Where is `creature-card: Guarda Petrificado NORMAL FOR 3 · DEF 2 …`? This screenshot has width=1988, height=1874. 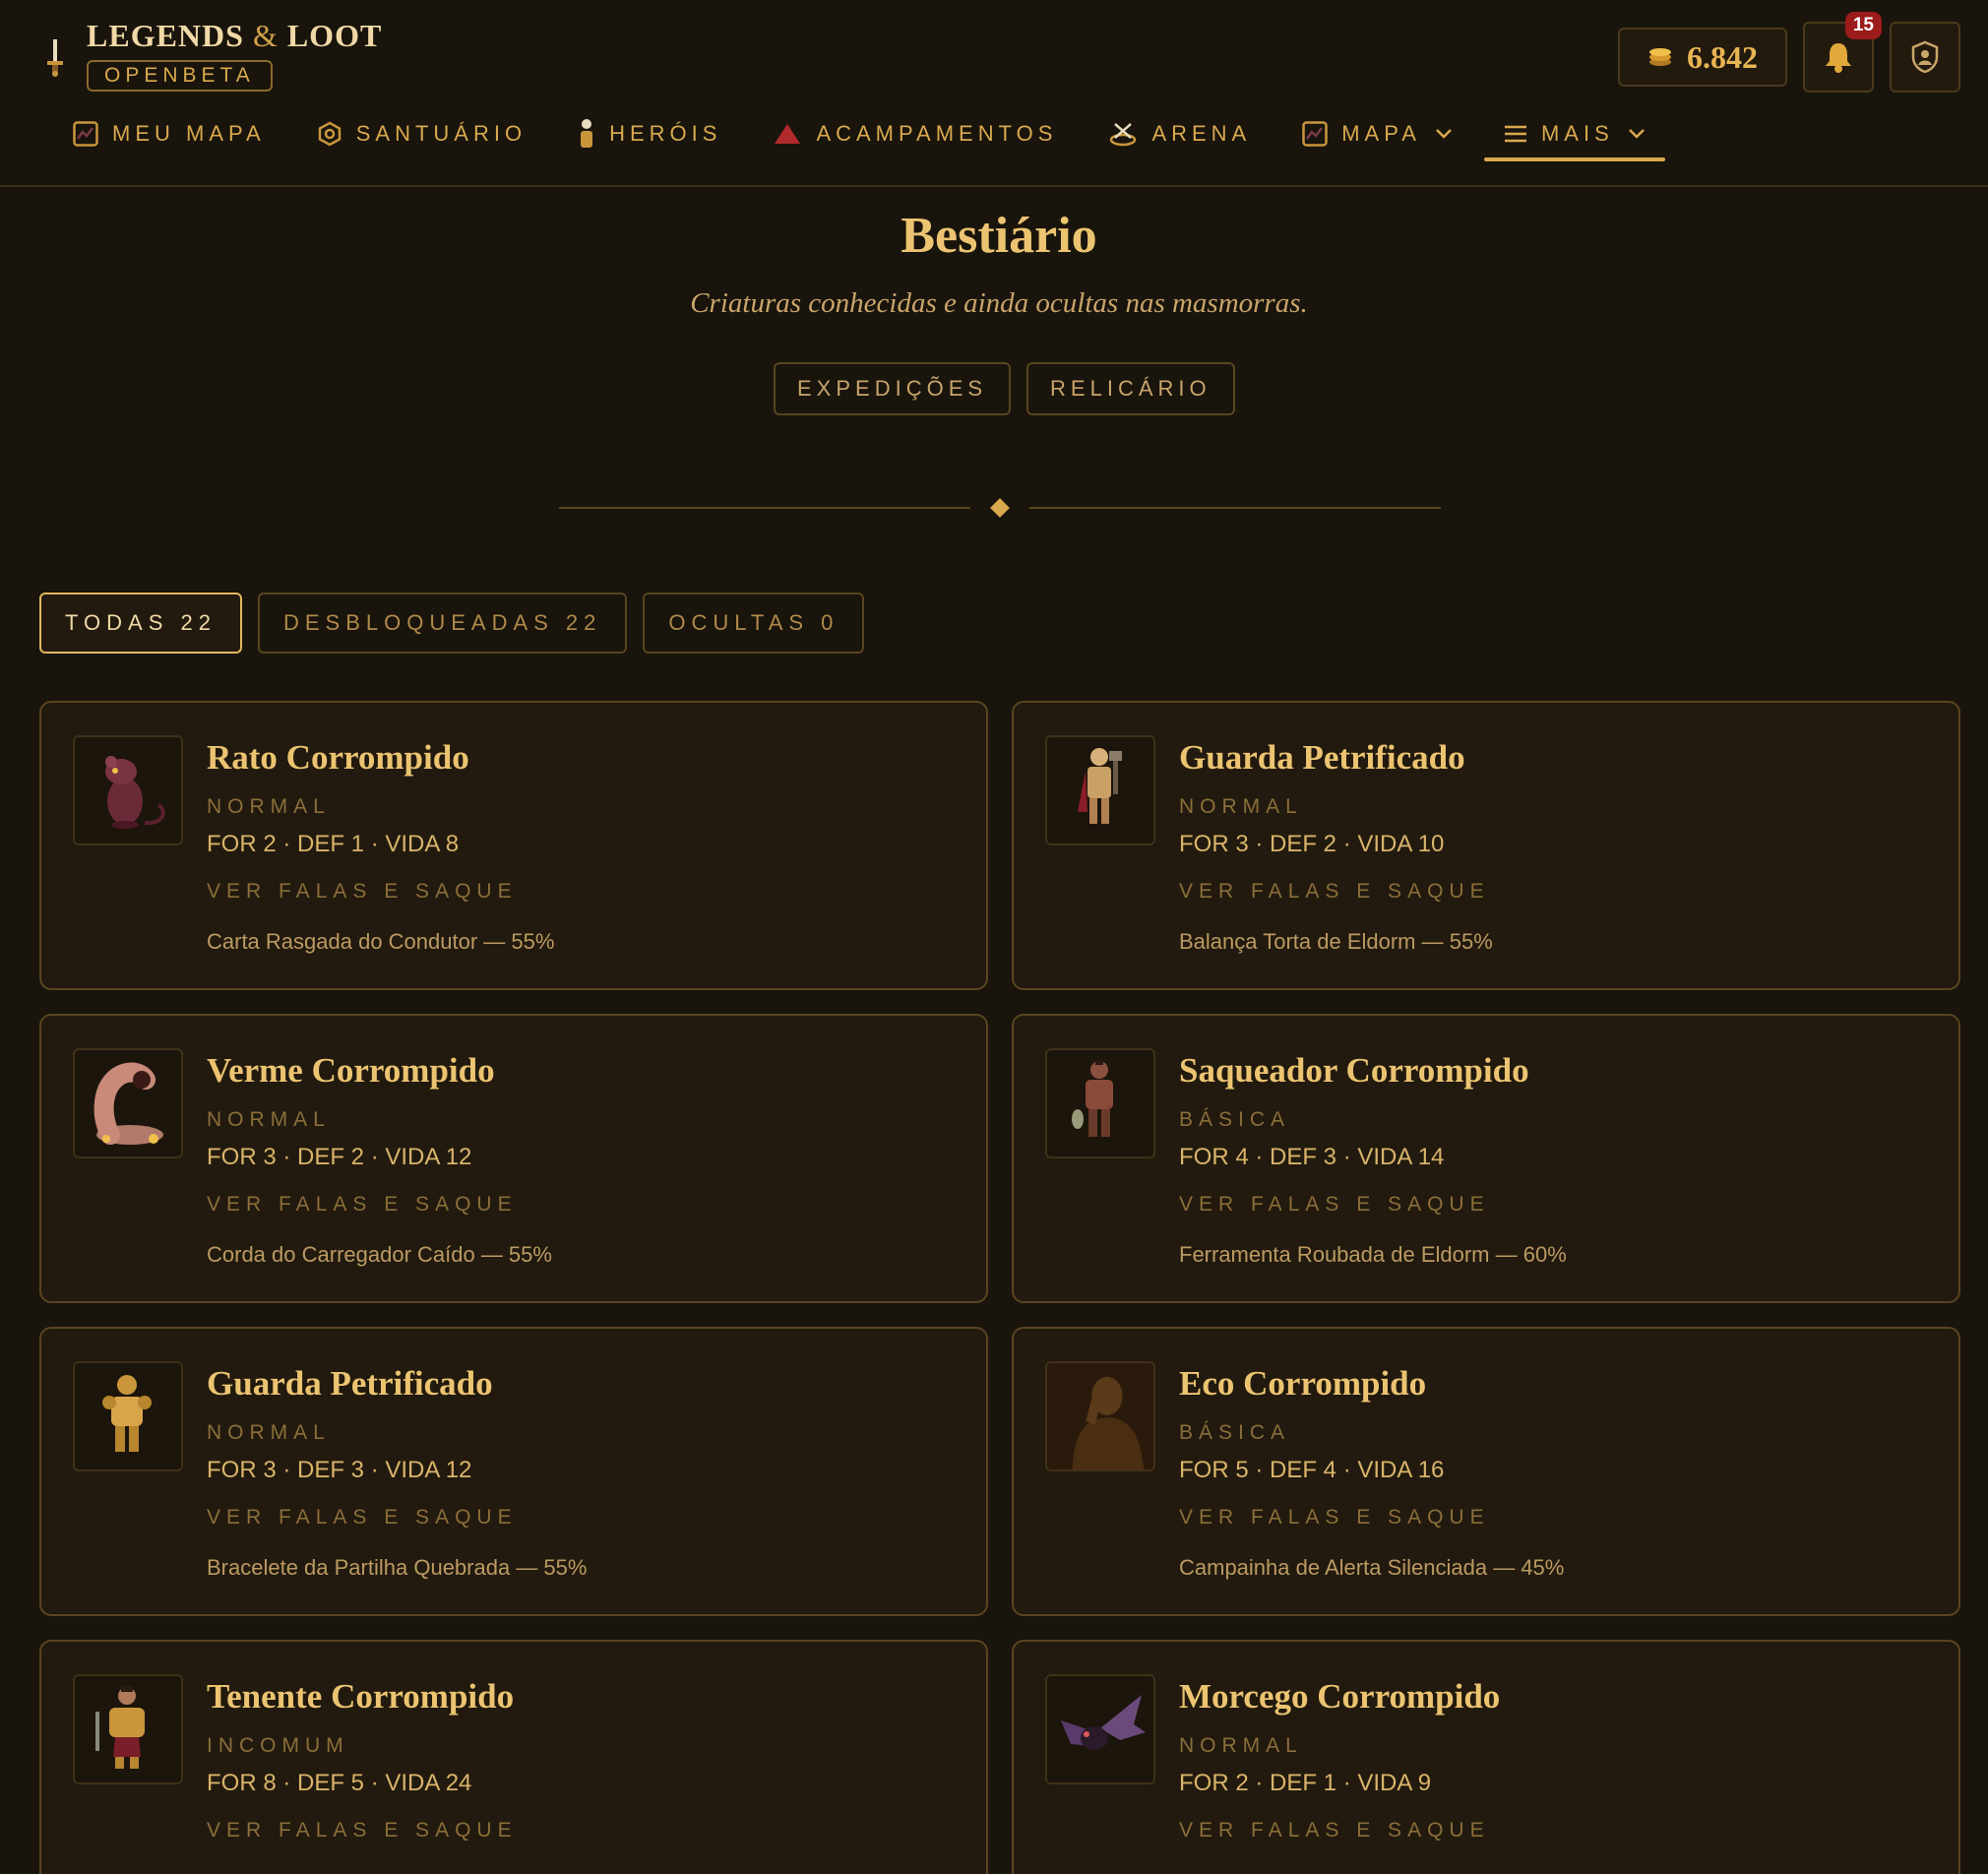
creature-card: Guarda Petrificado NORMAL FOR 3 · DEF 2 … is located at coordinates (1486, 845).